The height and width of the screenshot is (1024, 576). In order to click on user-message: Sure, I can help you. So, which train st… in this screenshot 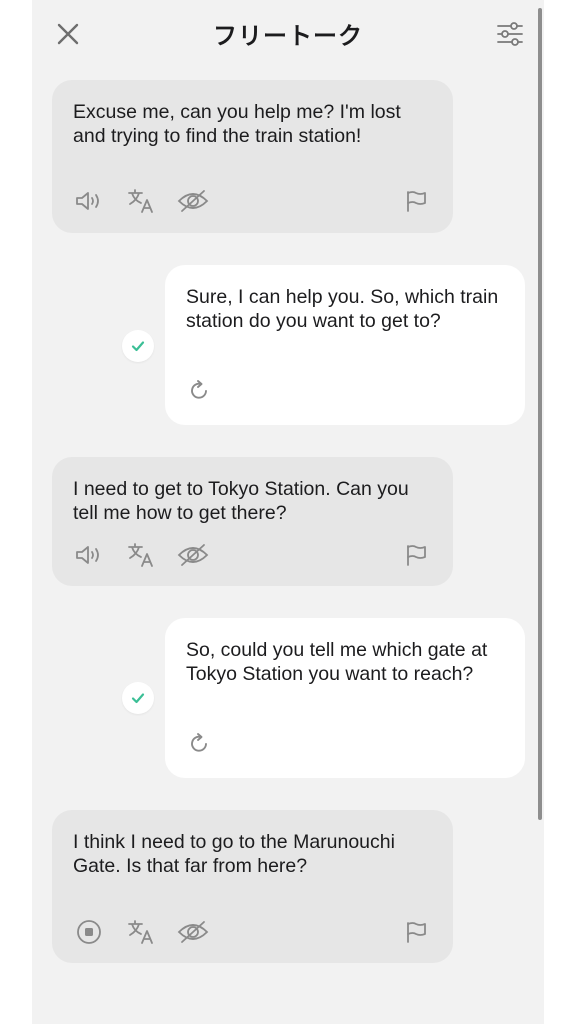, I will do `click(345, 345)`.